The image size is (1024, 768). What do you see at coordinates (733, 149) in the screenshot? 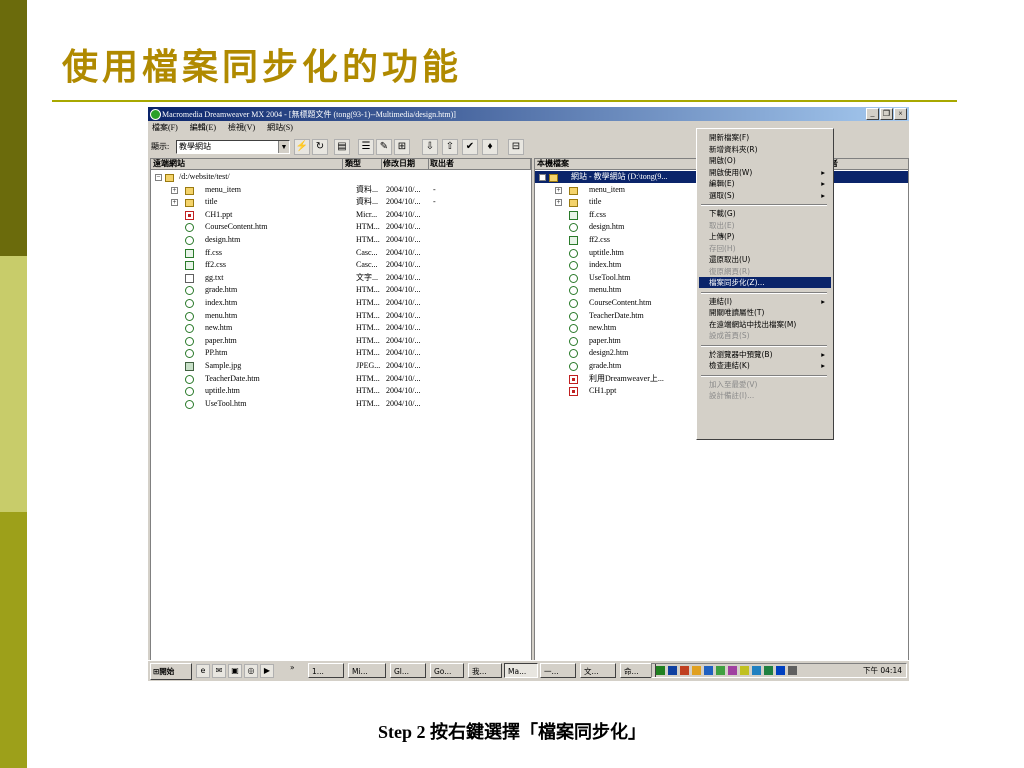
I see `menu-item-label: 新增資料夾(R)` at bounding box center [733, 149].